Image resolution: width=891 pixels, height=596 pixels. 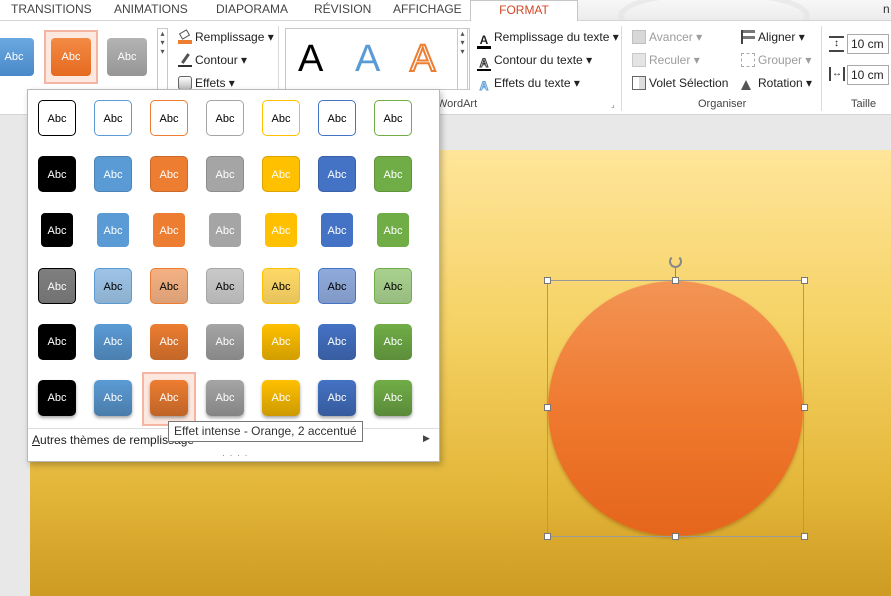 I want to click on selection-pane-button: Volet Sélection, so click(x=680, y=83).